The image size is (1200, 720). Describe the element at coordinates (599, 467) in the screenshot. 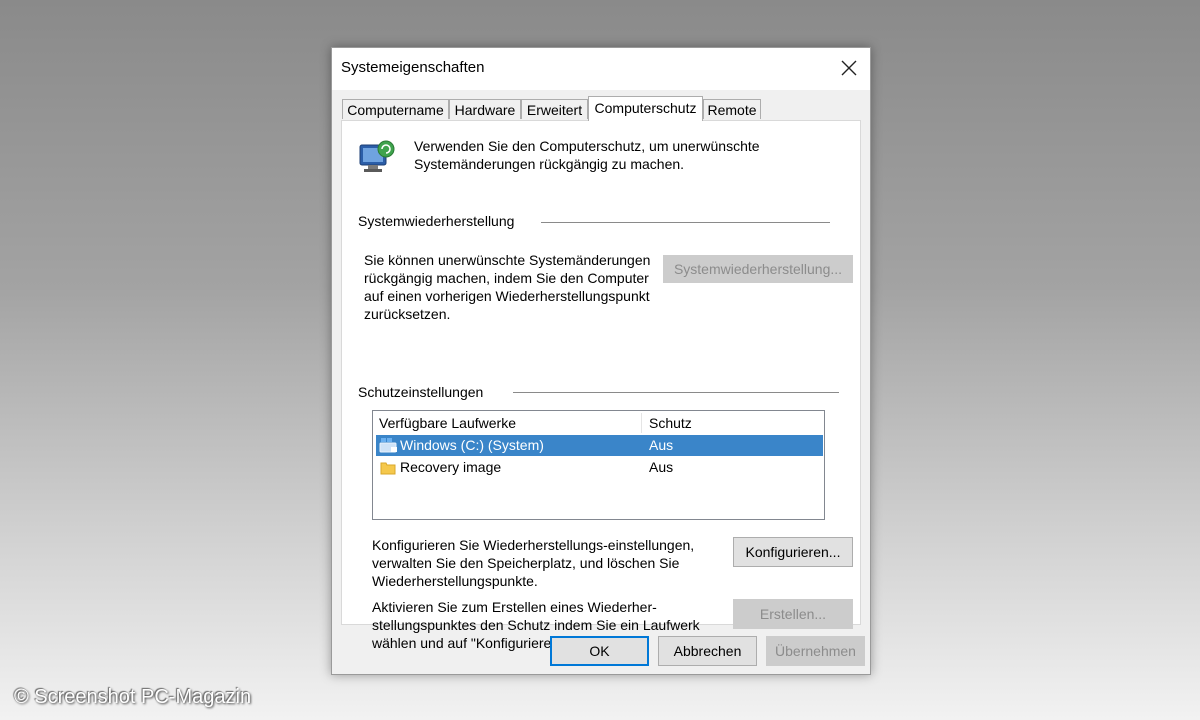

I see `drive-row-recovery: Recovery image Aus` at that location.